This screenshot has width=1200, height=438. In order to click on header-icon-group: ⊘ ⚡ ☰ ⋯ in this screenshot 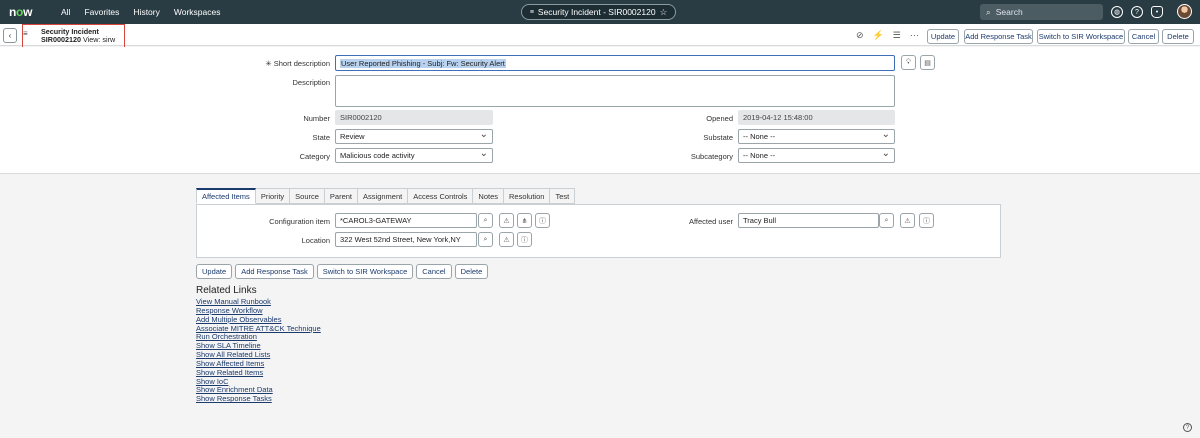, I will do `click(887, 35)`.